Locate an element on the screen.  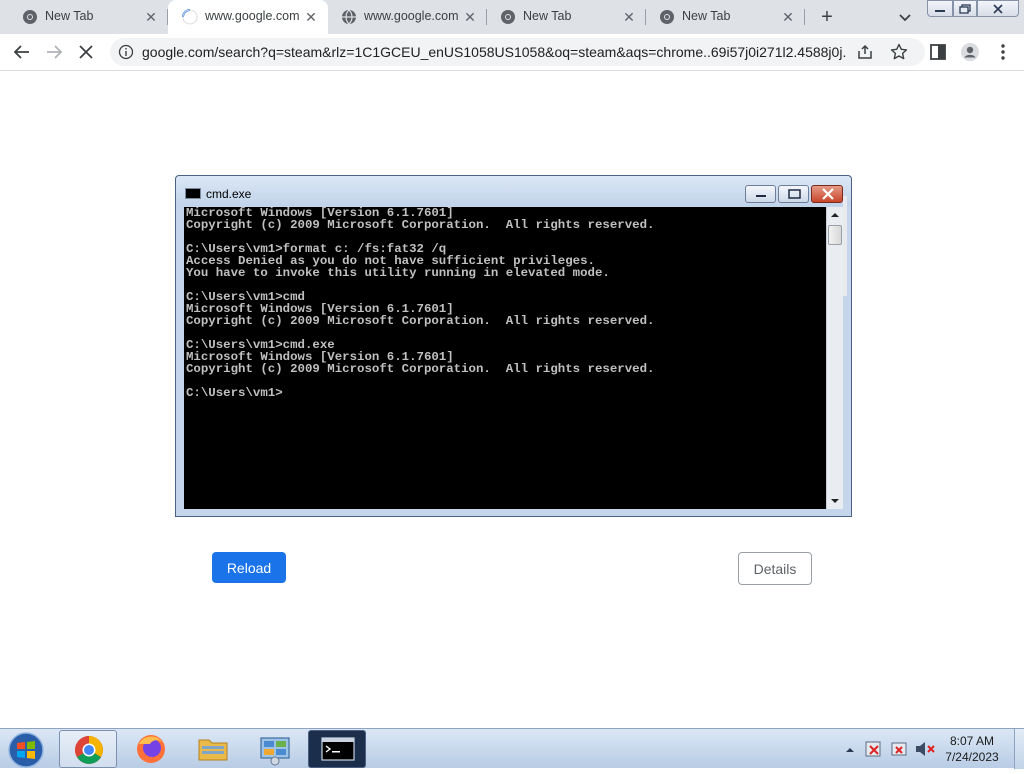
page-scroll-indicator is located at coordinates (845, 246).